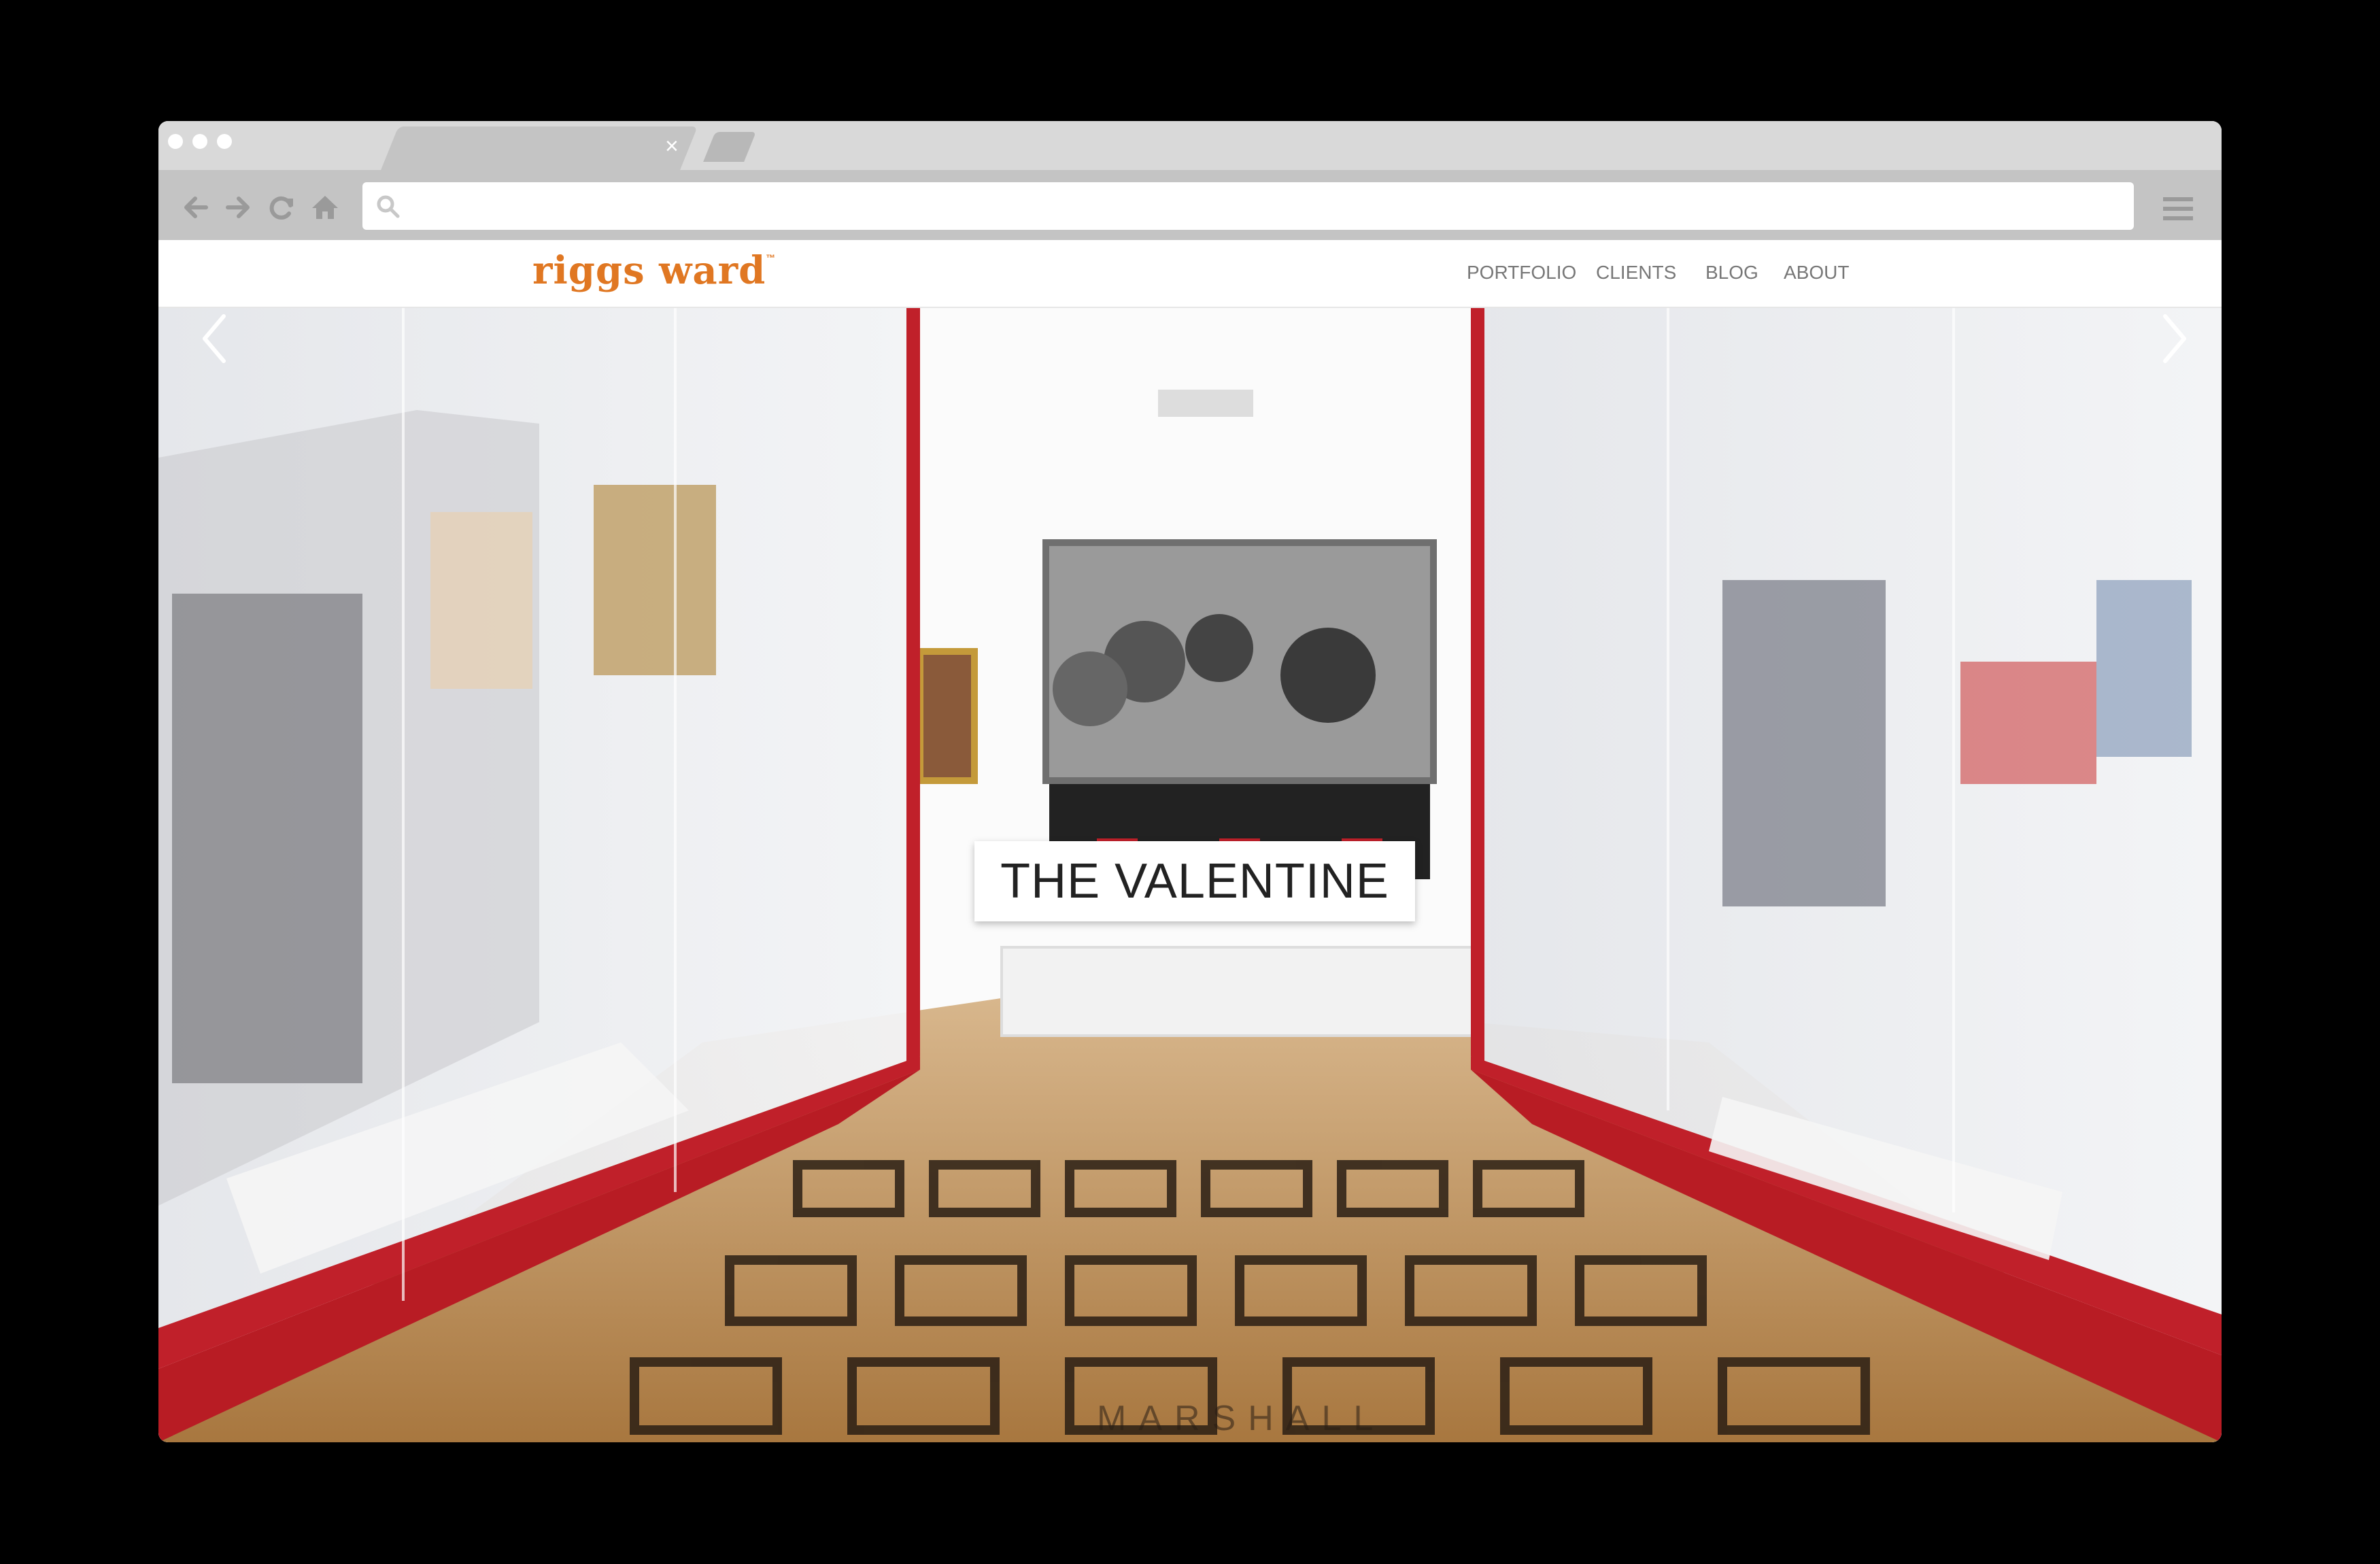  I want to click on chevron-right-icon, so click(2175, 339).